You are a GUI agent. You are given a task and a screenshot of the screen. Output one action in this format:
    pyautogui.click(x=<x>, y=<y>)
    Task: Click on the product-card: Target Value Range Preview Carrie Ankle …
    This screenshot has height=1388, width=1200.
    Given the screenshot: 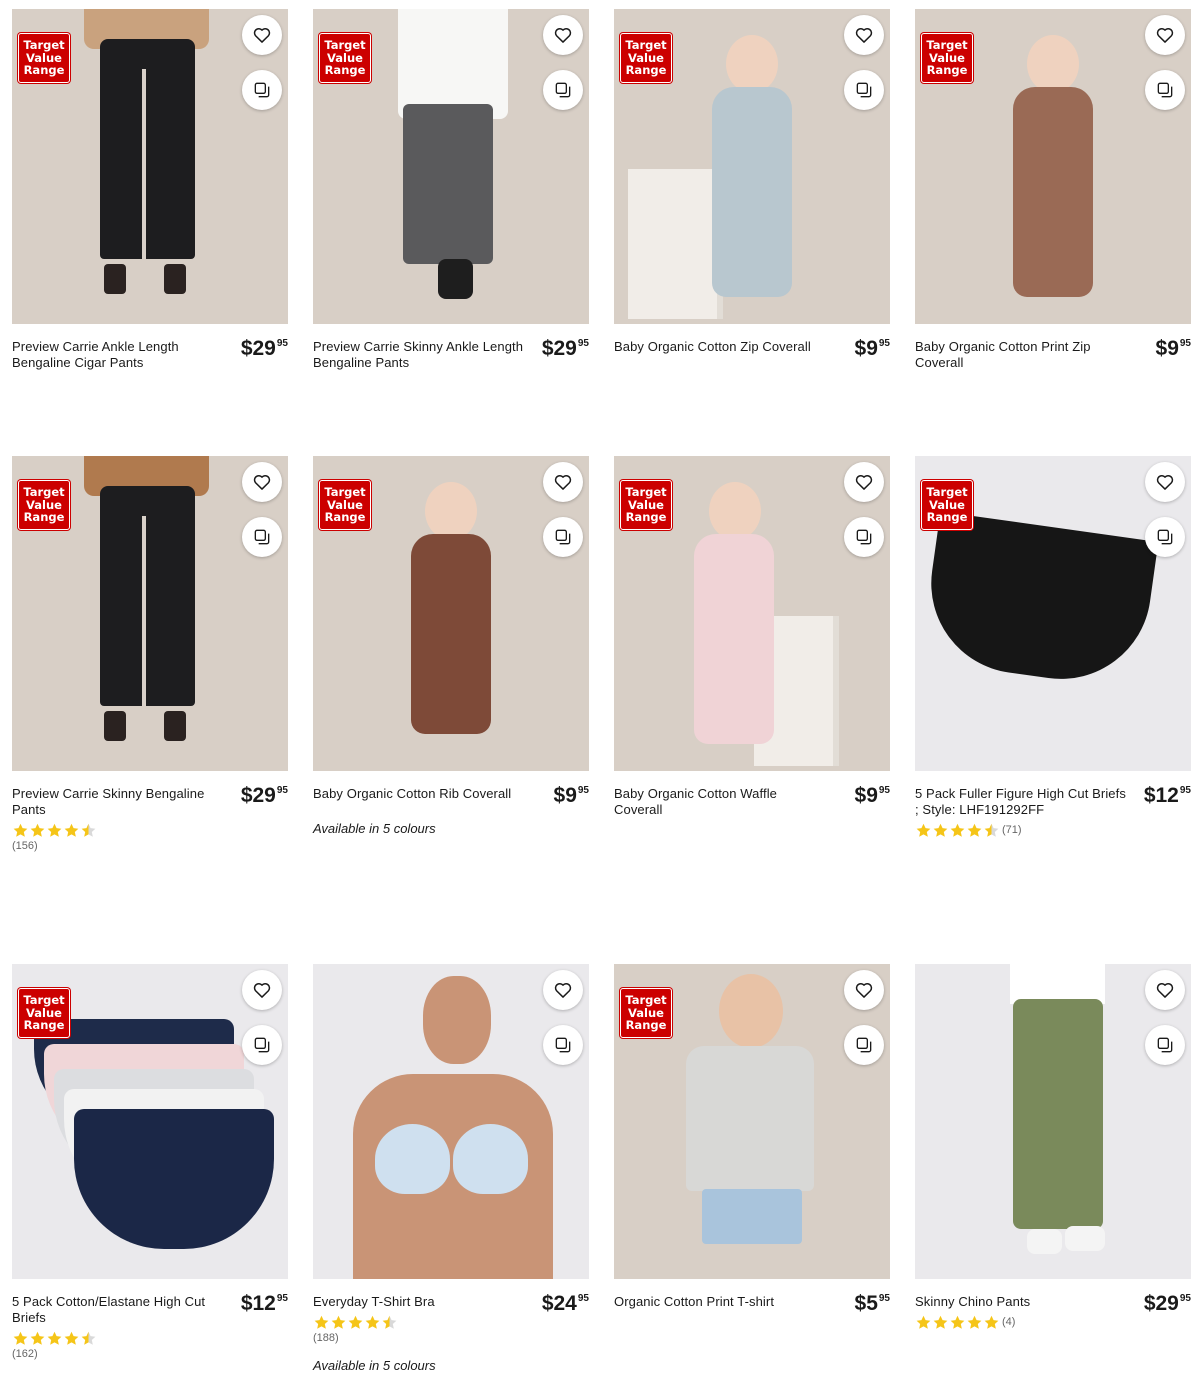 What is the action you would take?
    pyautogui.click(x=150, y=190)
    